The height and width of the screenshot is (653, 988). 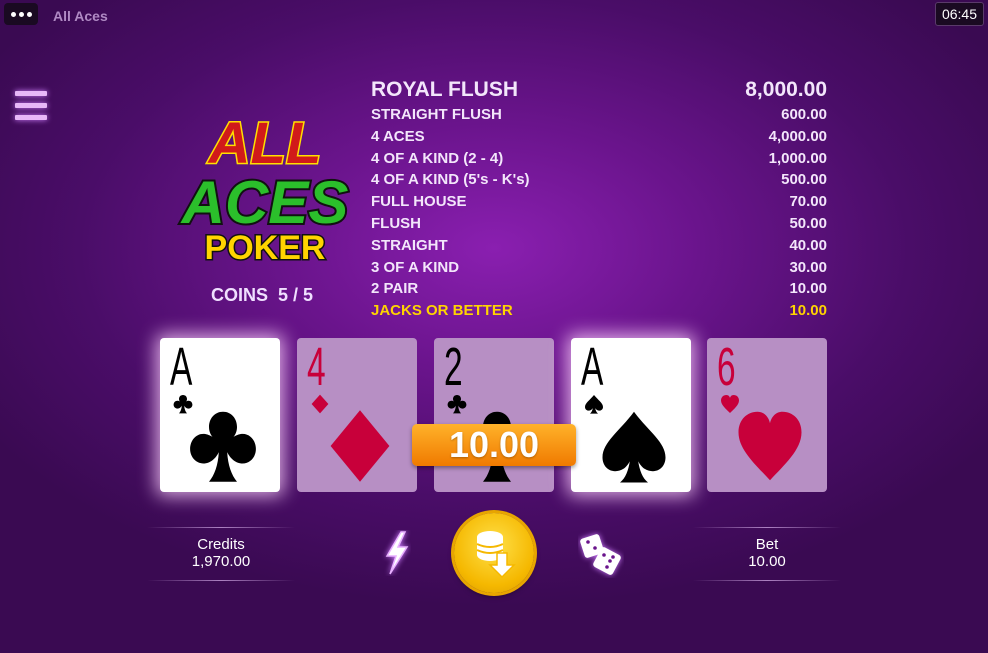 What do you see at coordinates (599, 289) in the screenshot?
I see `paytable-row: 2 PAIR 10.00` at bounding box center [599, 289].